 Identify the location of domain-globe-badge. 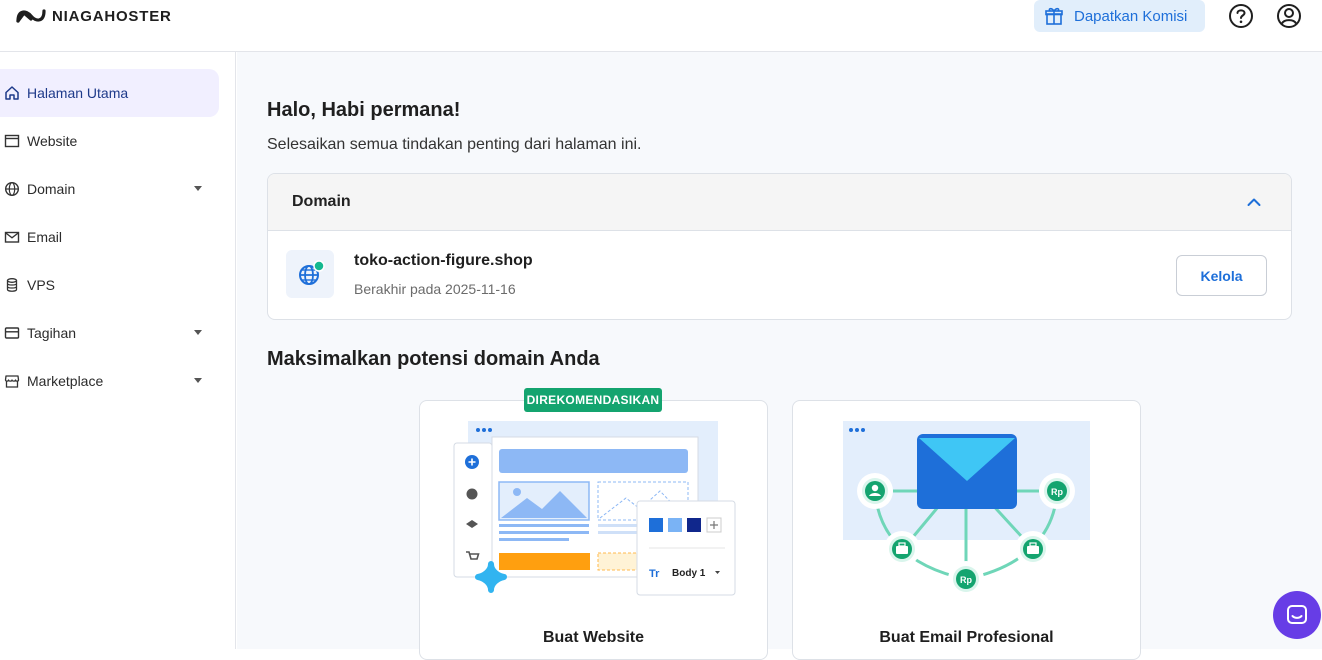
(310, 274).